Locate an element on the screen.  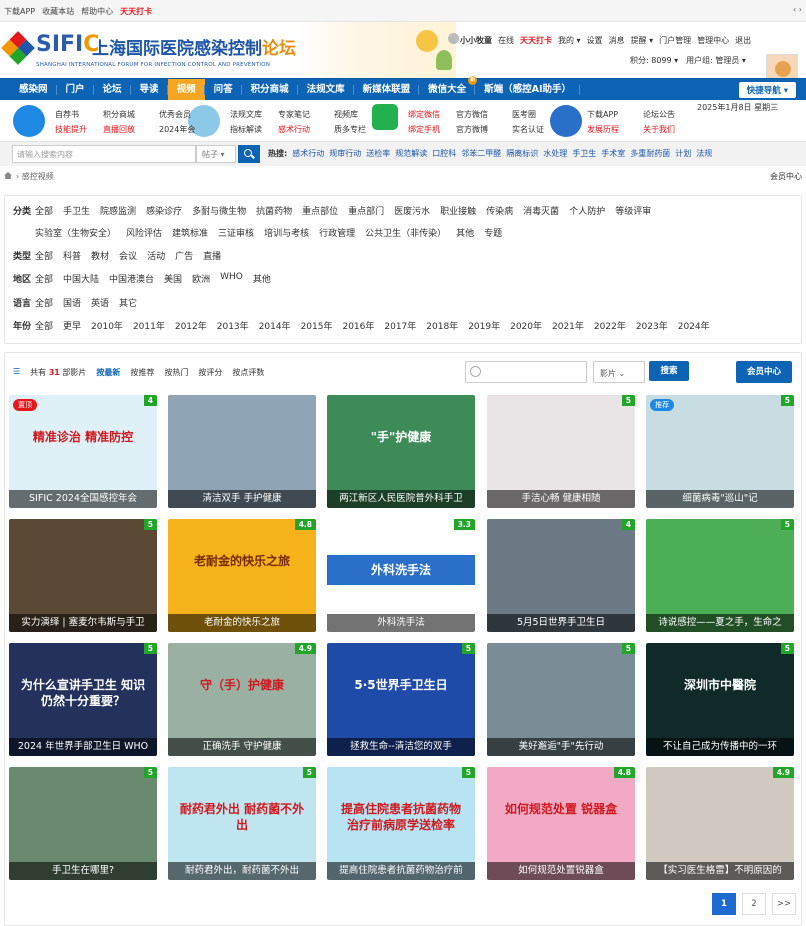
hot-search-link: 隔离标识 is located at coordinates (522, 153).